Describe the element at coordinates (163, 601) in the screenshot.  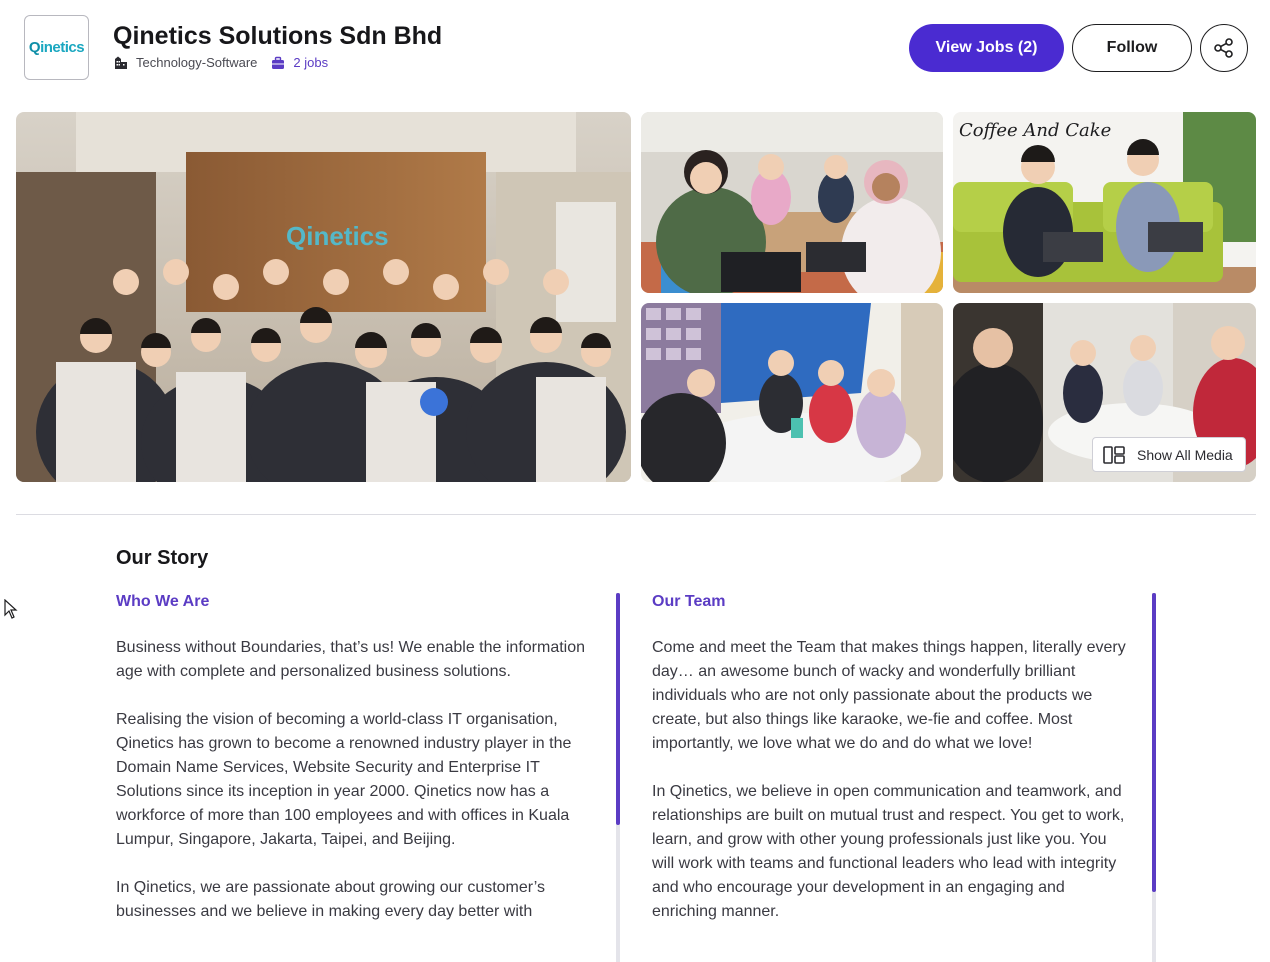
I see `who-we-are-heading: Who We Are` at that location.